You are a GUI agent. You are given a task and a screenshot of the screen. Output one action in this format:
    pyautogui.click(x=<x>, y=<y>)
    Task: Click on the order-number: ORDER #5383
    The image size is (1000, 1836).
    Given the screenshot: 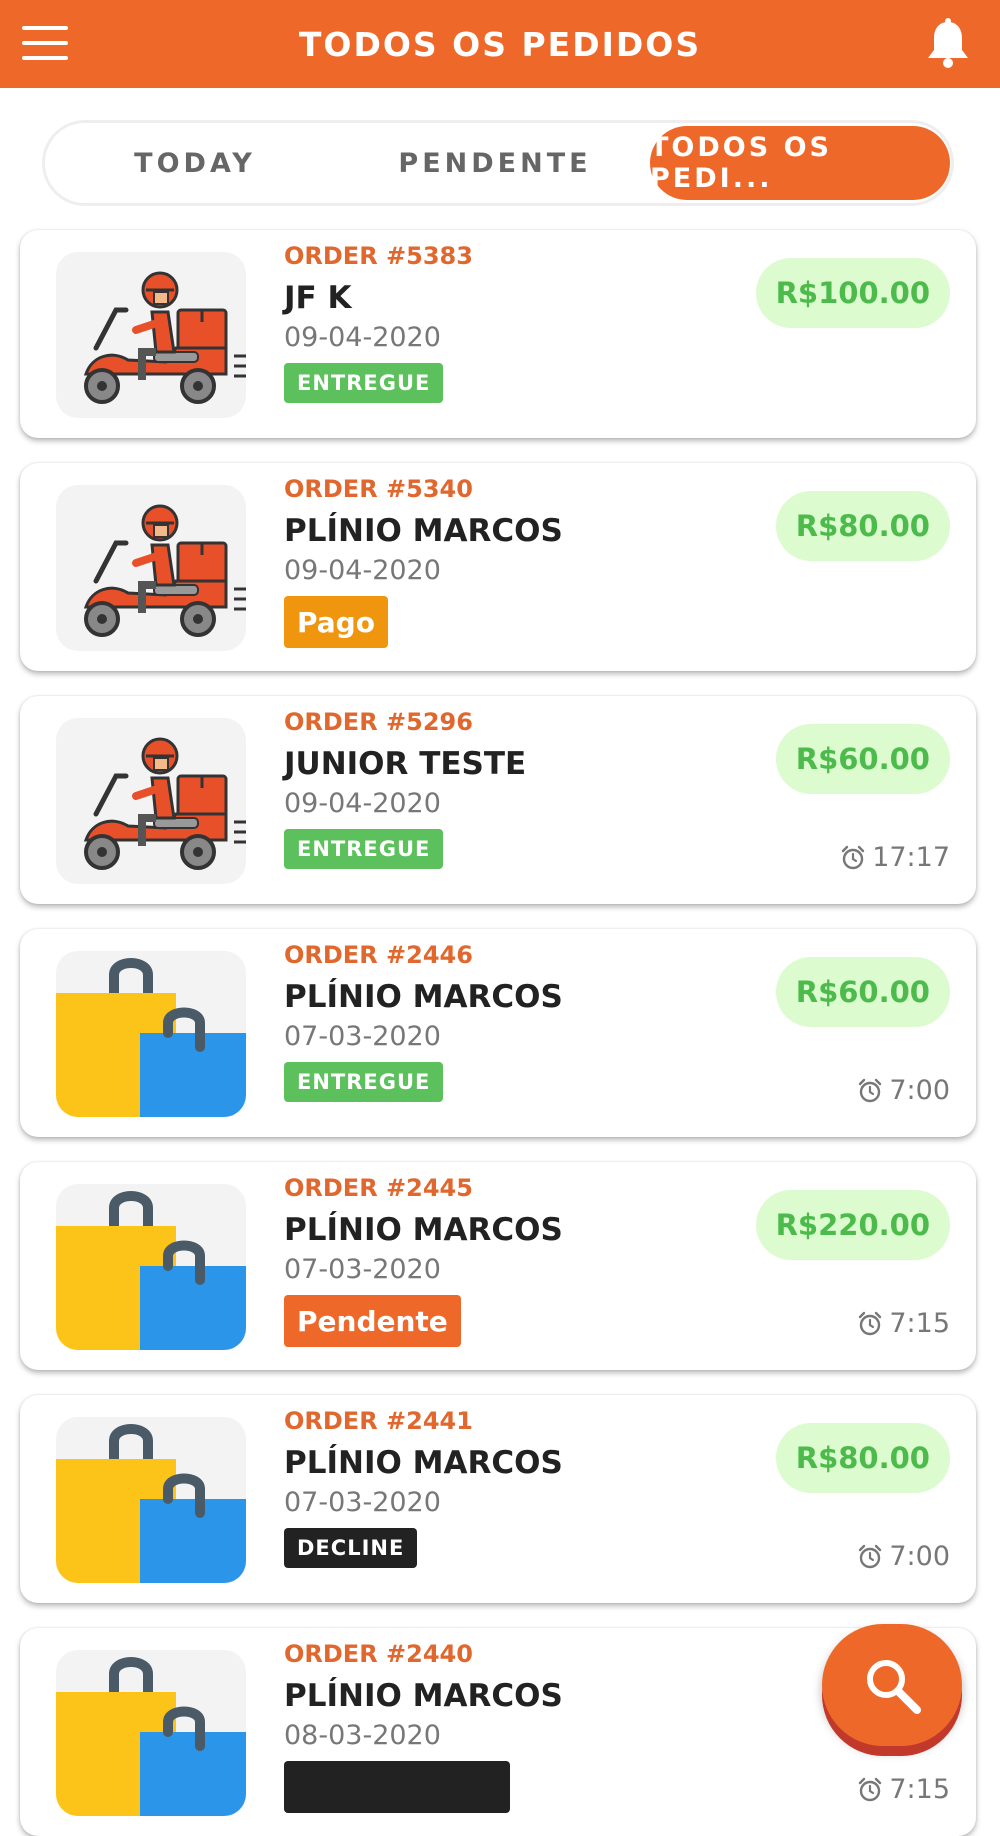 What is the action you would take?
    pyautogui.click(x=378, y=256)
    